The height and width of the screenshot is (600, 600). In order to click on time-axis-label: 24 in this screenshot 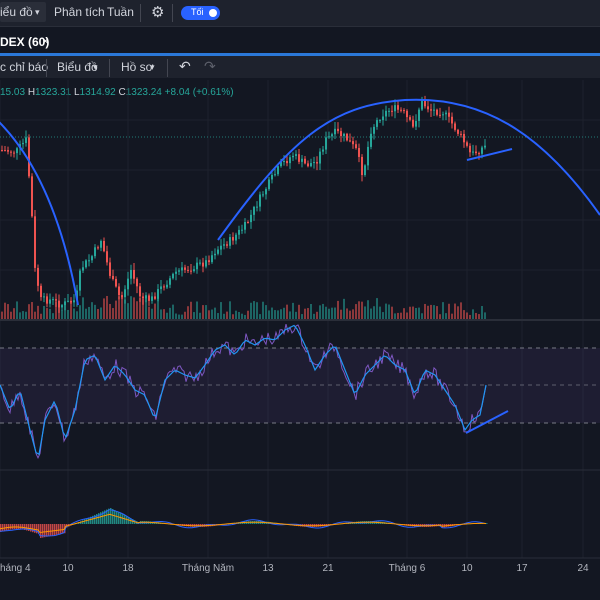, I will do `click(583, 568)`.